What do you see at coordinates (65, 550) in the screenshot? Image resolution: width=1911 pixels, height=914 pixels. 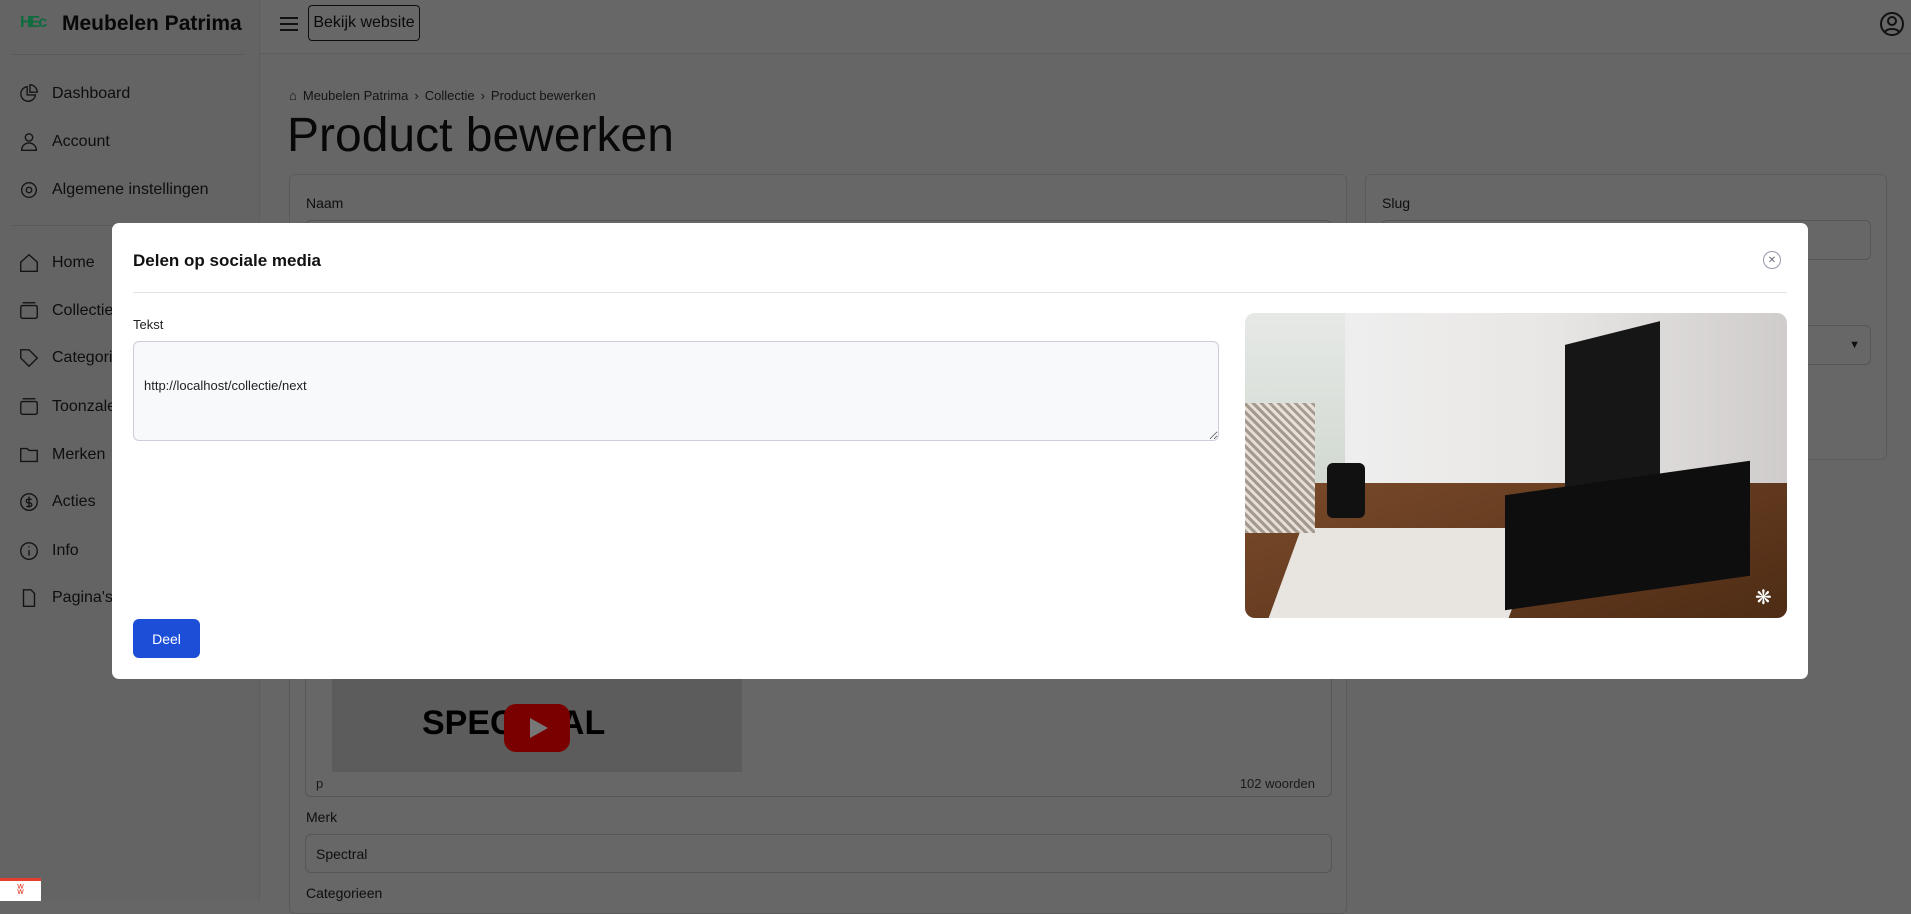 I see `sidebar-item-label: Info` at bounding box center [65, 550].